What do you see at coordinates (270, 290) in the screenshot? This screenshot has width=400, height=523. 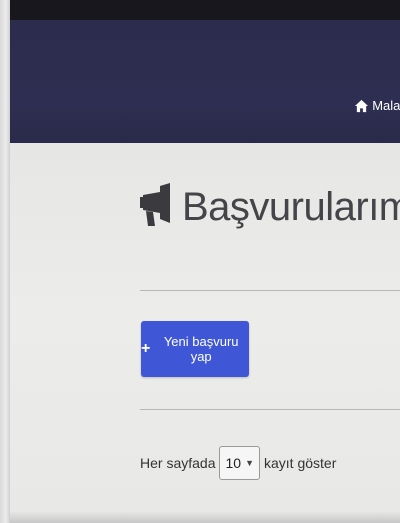 I see `header-divider` at bounding box center [270, 290].